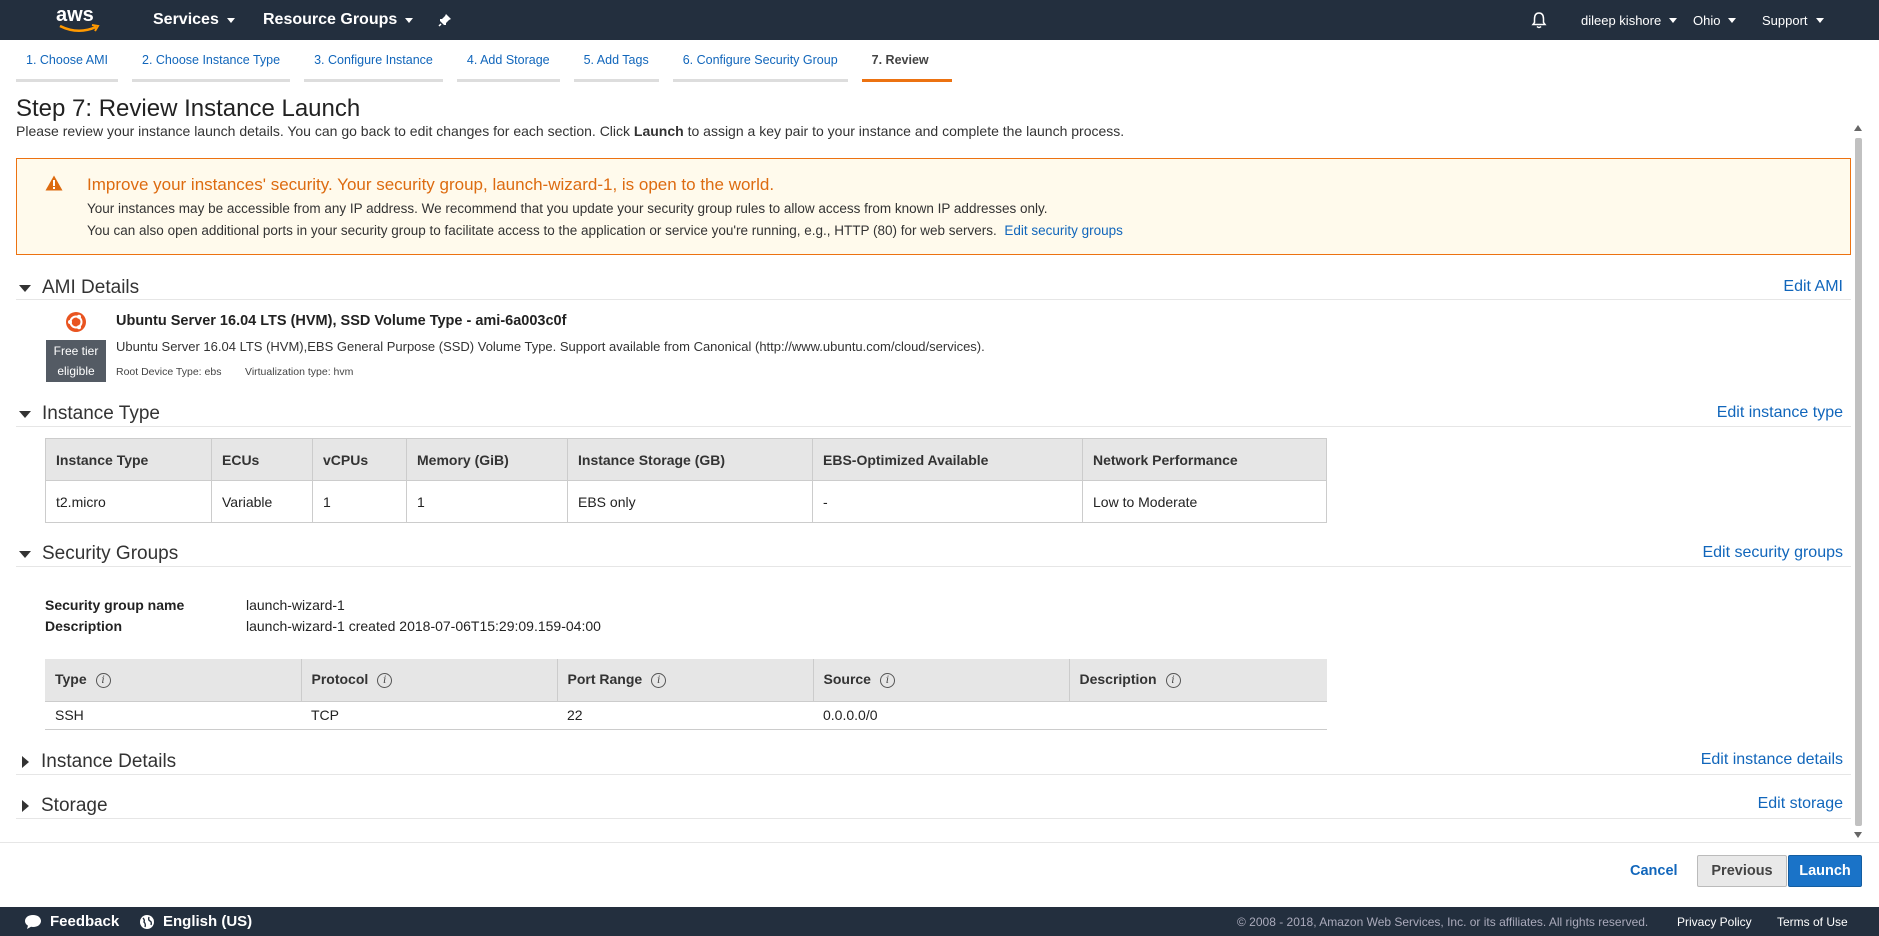 This screenshot has height=936, width=1879. I want to click on region-label: Ohio, so click(1707, 20).